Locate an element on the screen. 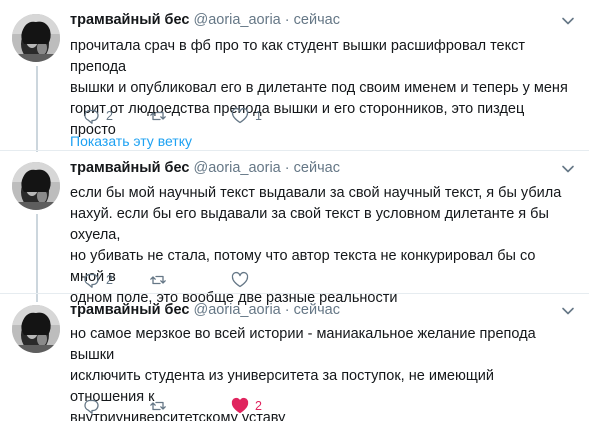 Image resolution: width=589 pixels, height=421 pixels. like-button: 1 is located at coordinates (246, 116).